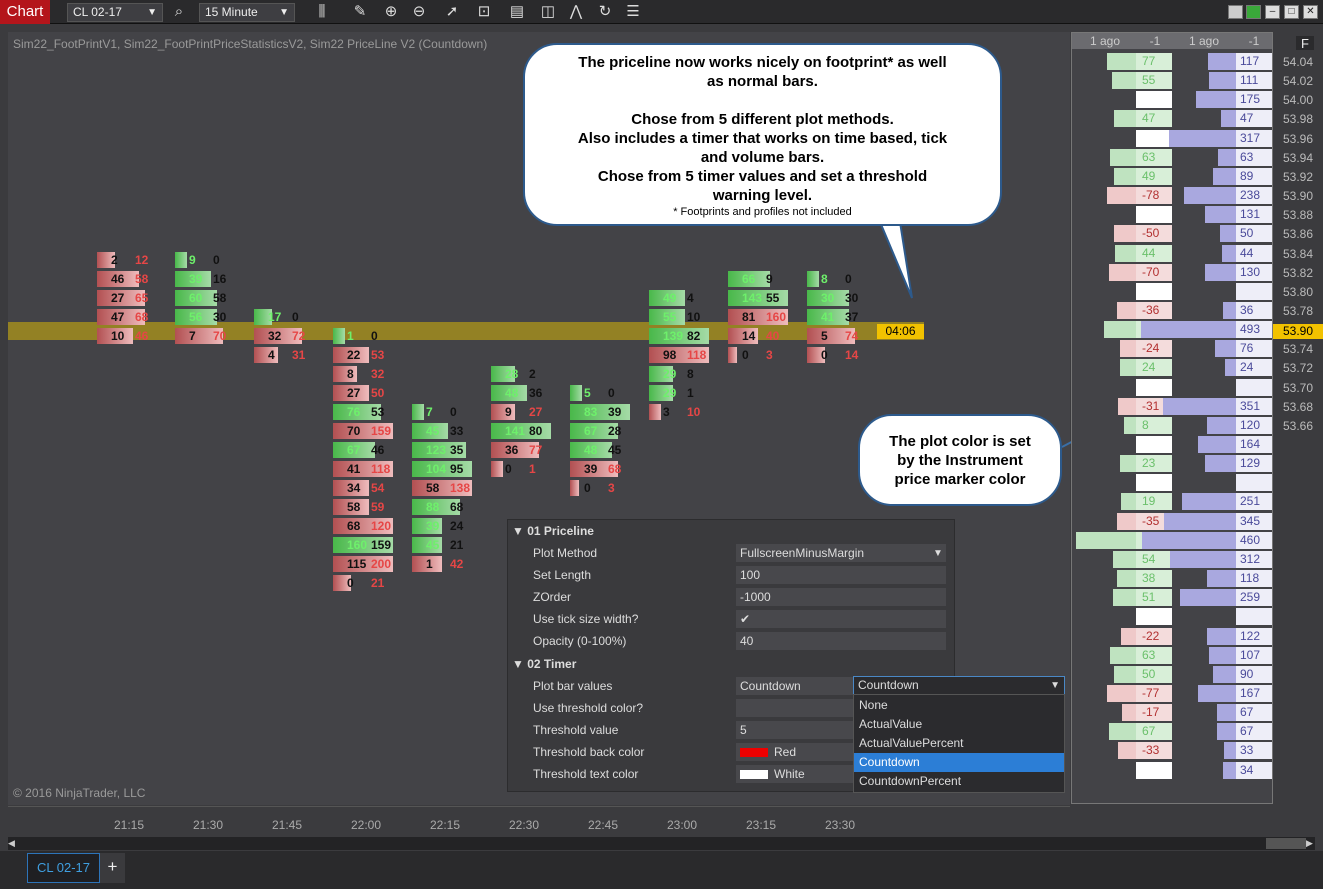 The height and width of the screenshot is (889, 1323). What do you see at coordinates (1286, 843) in the screenshot?
I see `scroll-thumb` at bounding box center [1286, 843].